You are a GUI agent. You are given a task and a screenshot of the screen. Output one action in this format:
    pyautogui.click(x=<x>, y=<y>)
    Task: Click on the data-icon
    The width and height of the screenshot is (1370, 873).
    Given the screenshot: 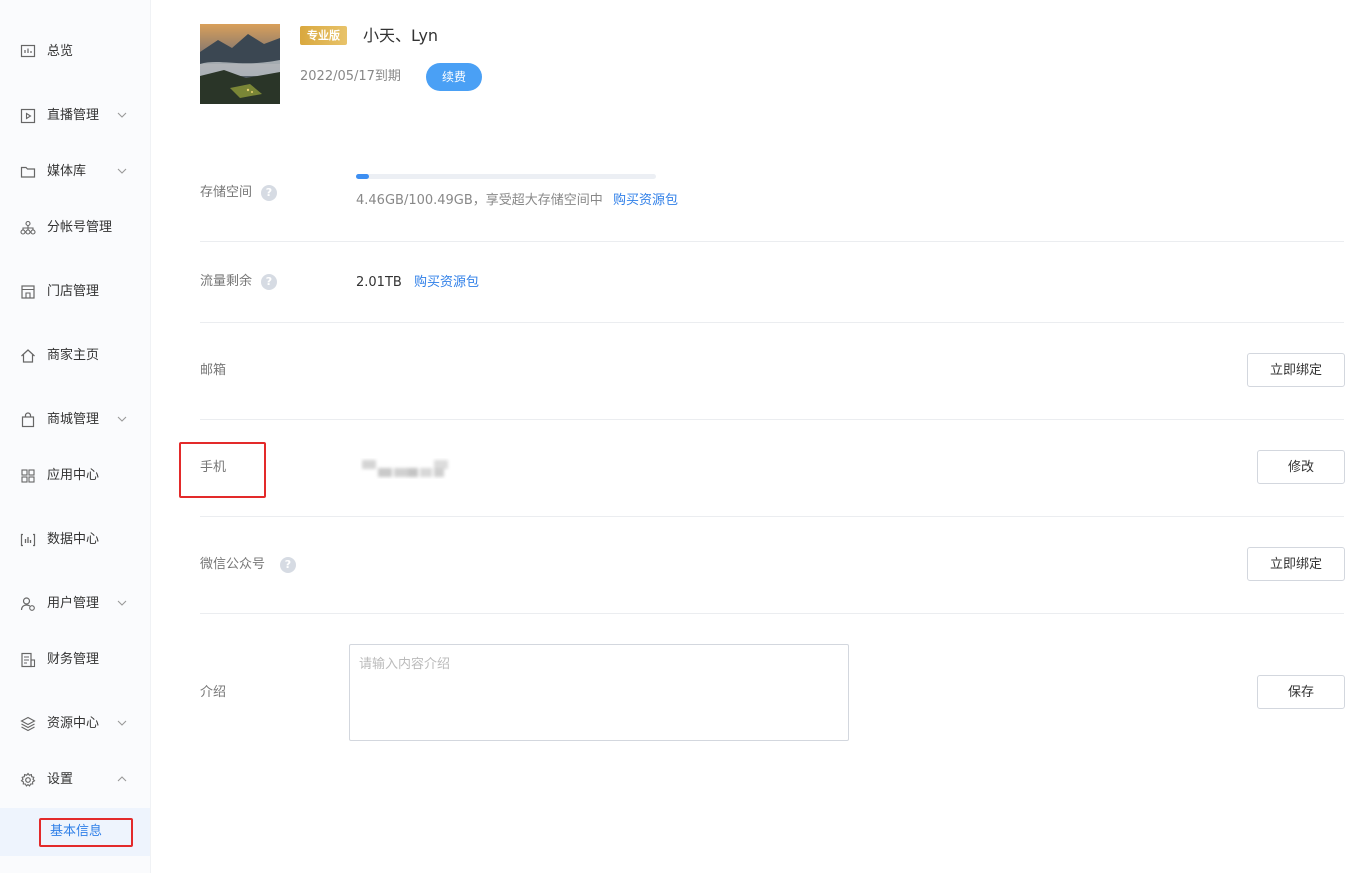 What is the action you would take?
    pyautogui.click(x=28, y=540)
    